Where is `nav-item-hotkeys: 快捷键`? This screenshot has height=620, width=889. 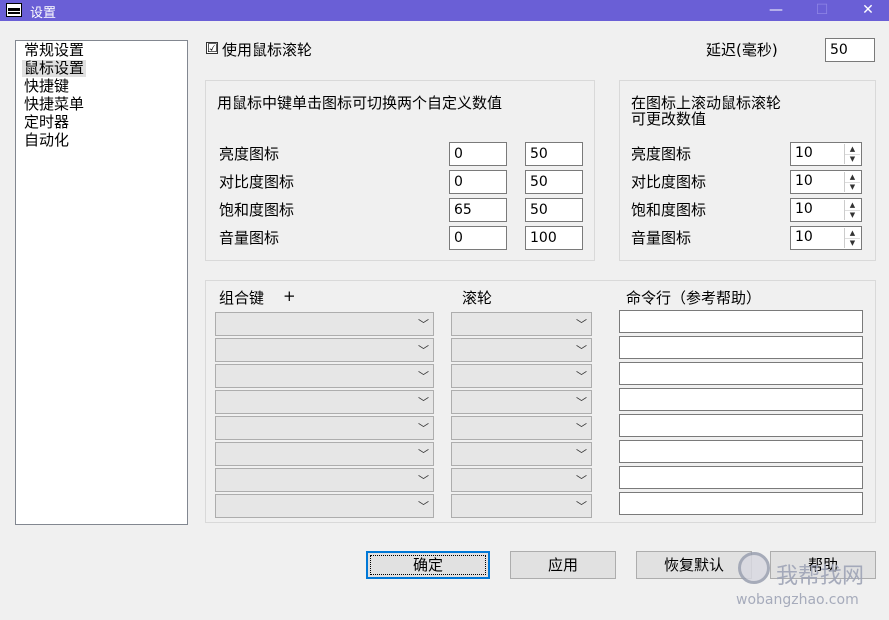
nav-item-hotkeys: 快捷键 is located at coordinates (46, 86).